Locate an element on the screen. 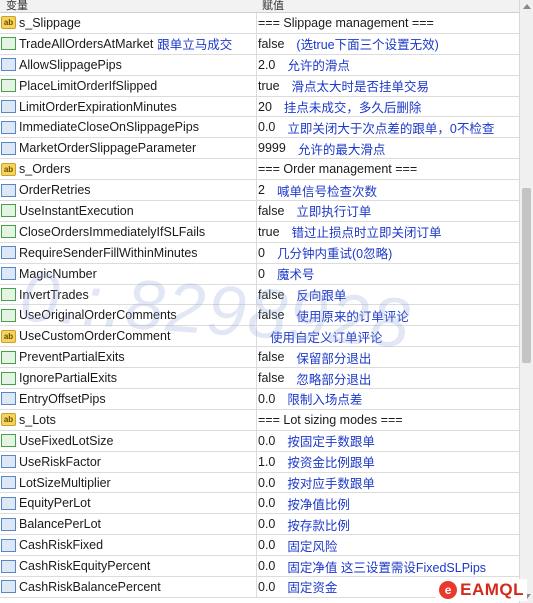 The image size is (533, 603). table-row: EntryOffsetPips 0.0 限制入场点差 is located at coordinates (259, 399).